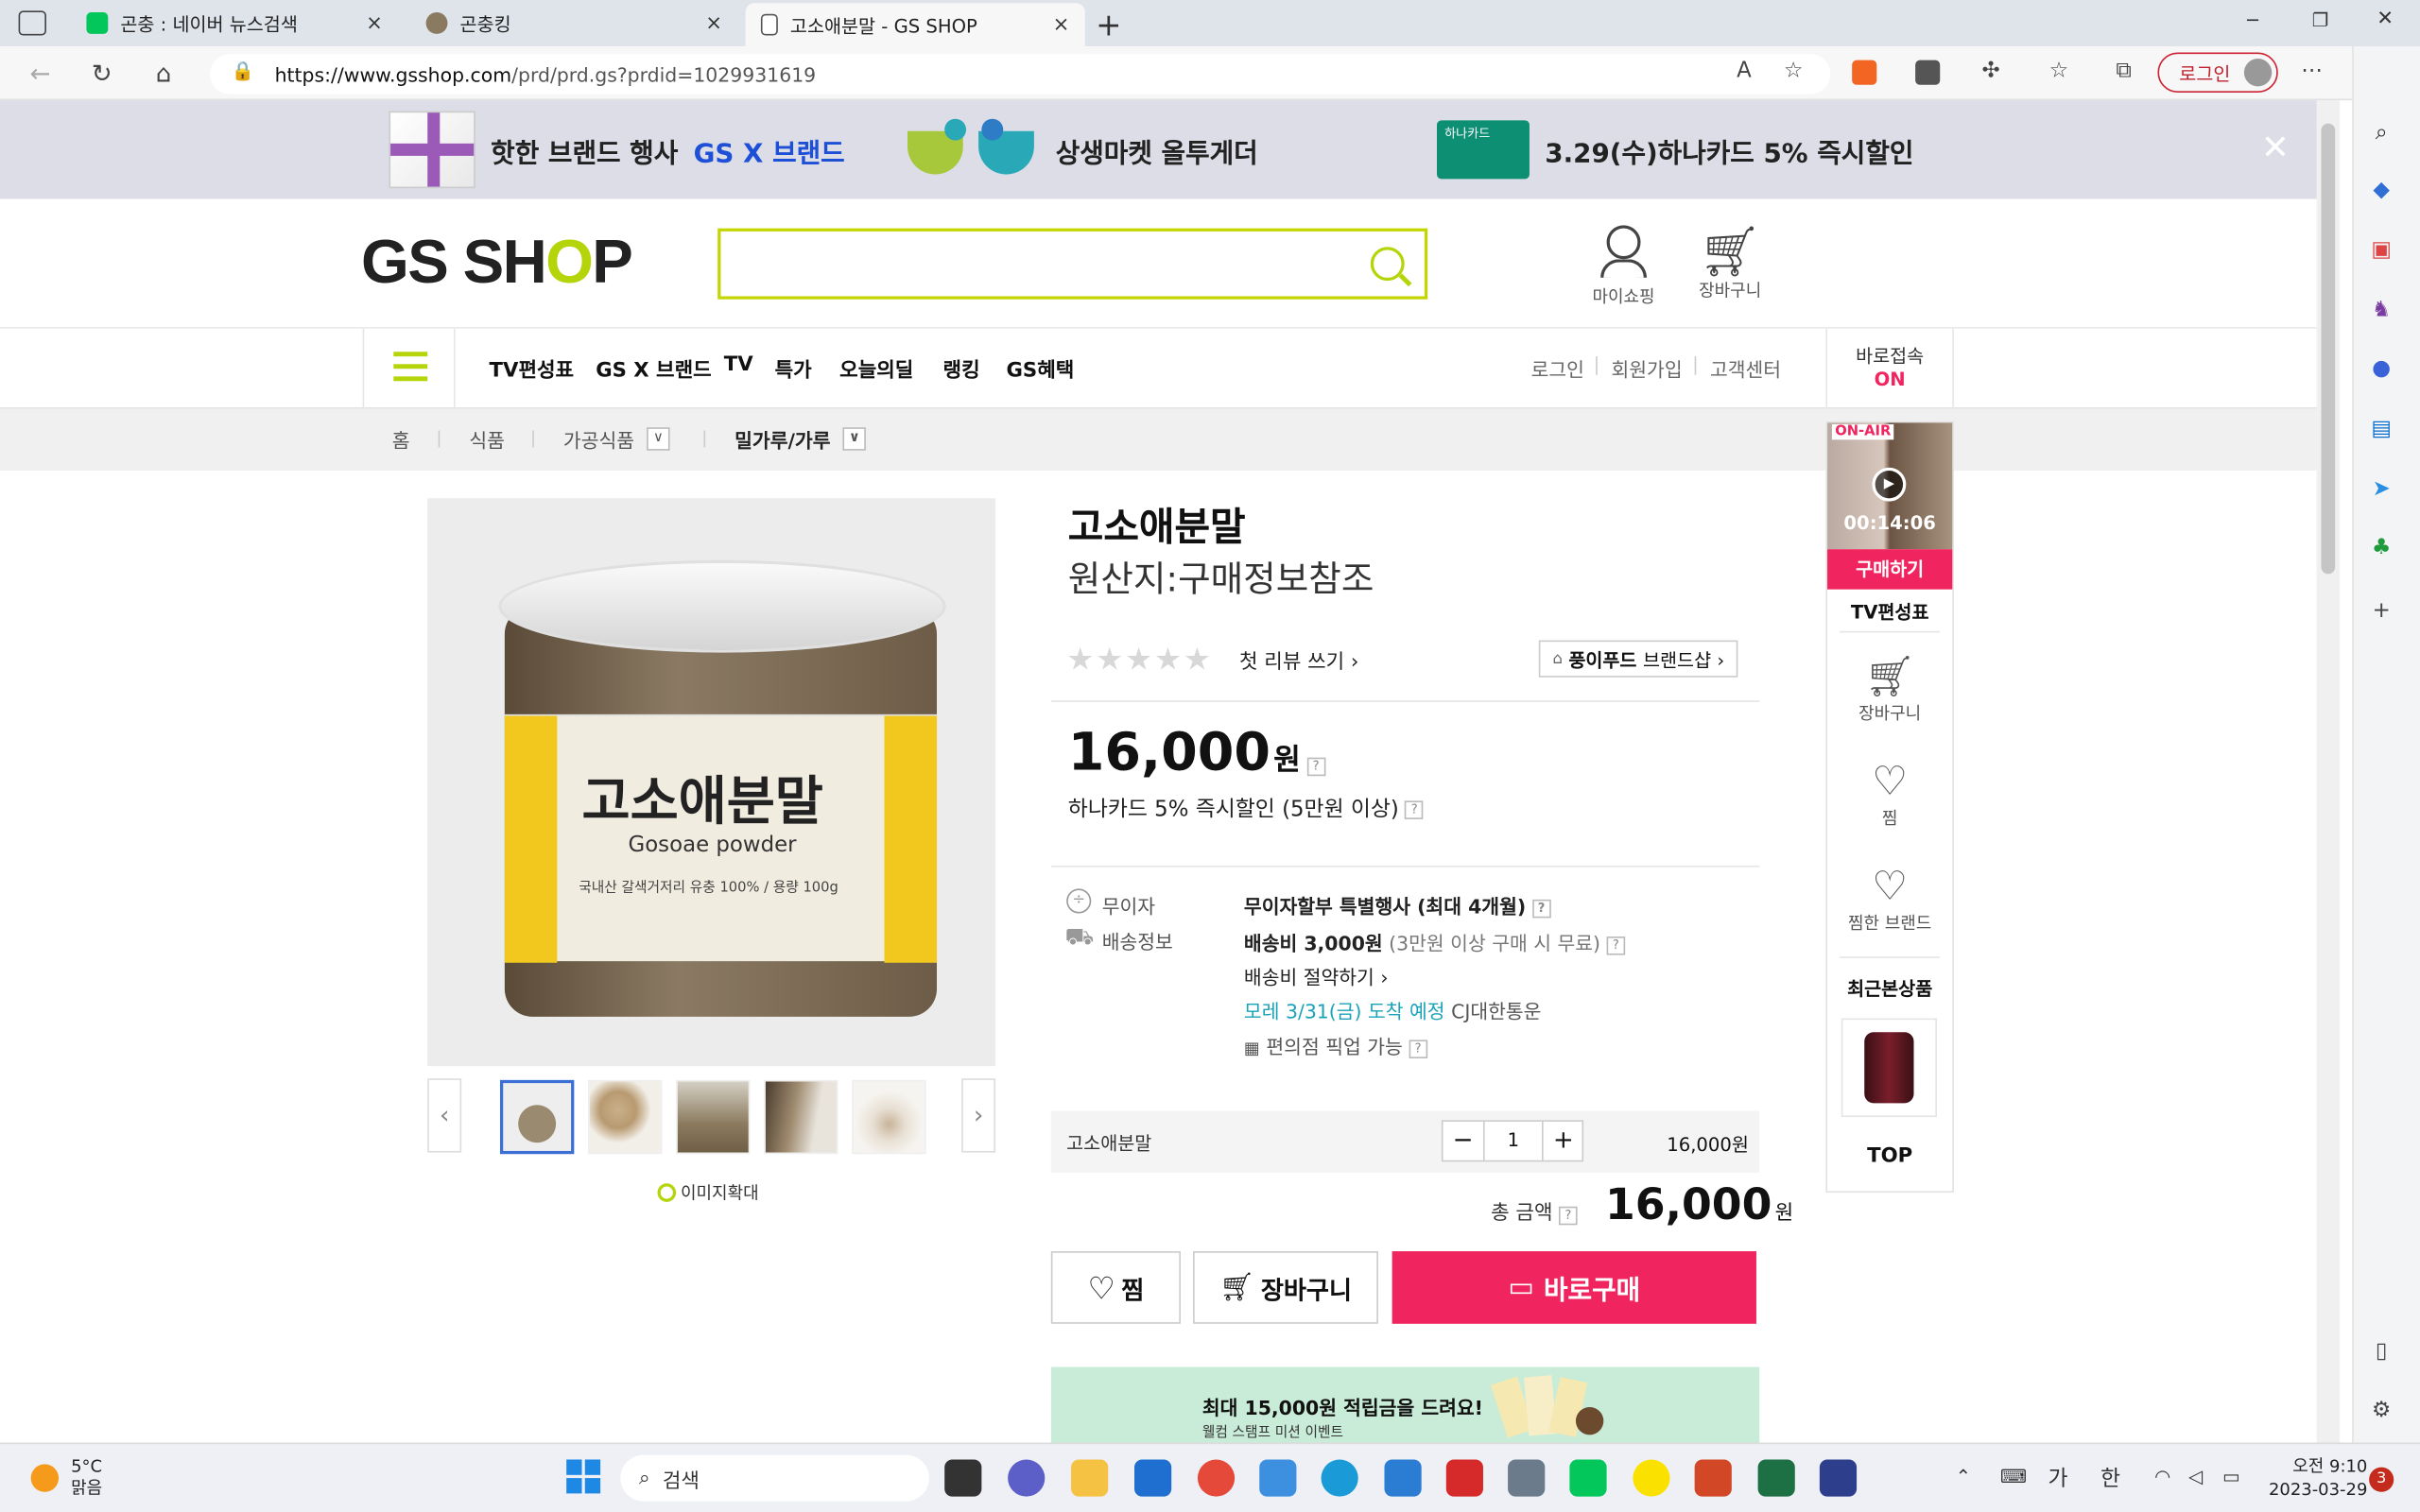  I want to click on breadcrumb-home: 홈, so click(401, 439).